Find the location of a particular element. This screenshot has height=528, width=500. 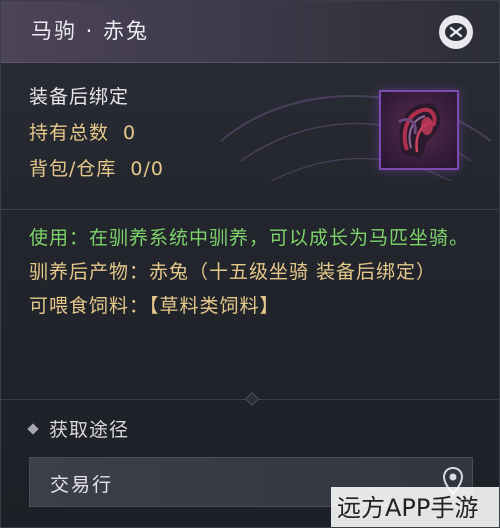

bind-type: 装备后绑定 is located at coordinates (79, 97).